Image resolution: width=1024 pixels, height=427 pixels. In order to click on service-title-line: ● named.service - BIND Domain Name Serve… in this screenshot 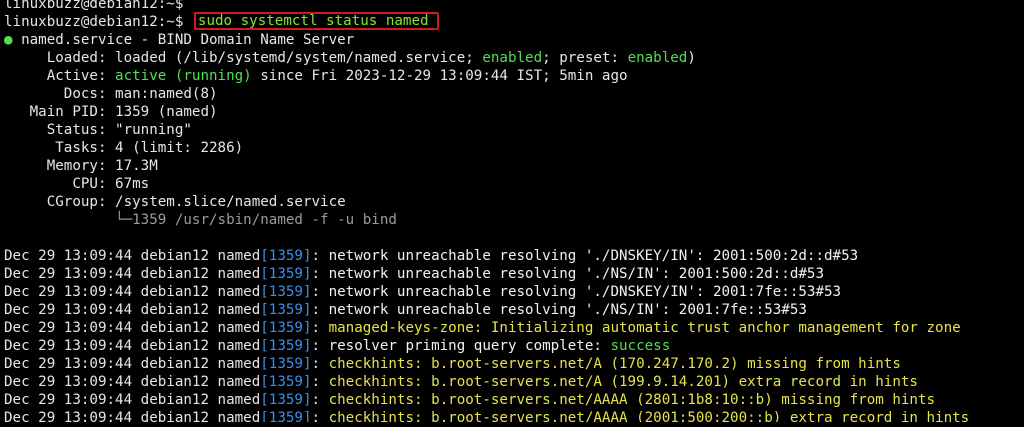, I will do `click(514, 40)`.